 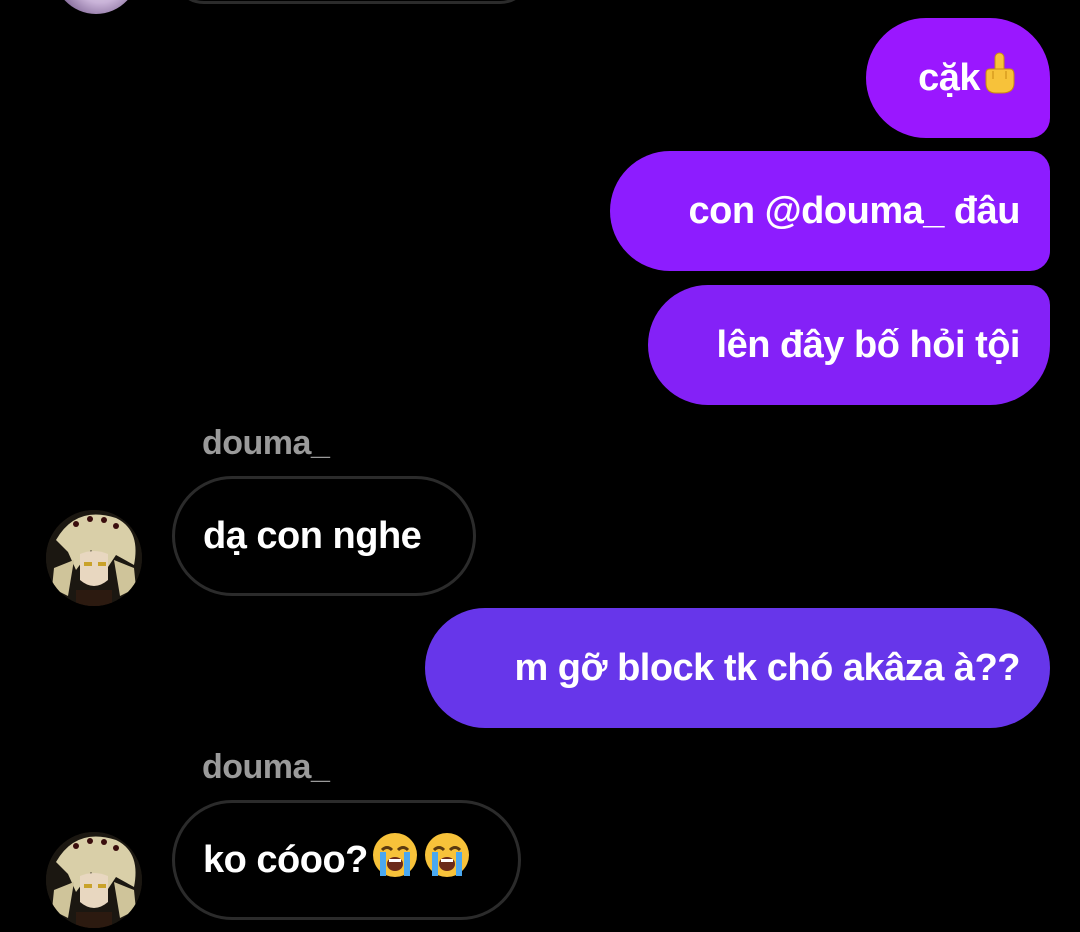 I want to click on message-bubble-incoming: ko cóoo?, so click(x=346, y=860).